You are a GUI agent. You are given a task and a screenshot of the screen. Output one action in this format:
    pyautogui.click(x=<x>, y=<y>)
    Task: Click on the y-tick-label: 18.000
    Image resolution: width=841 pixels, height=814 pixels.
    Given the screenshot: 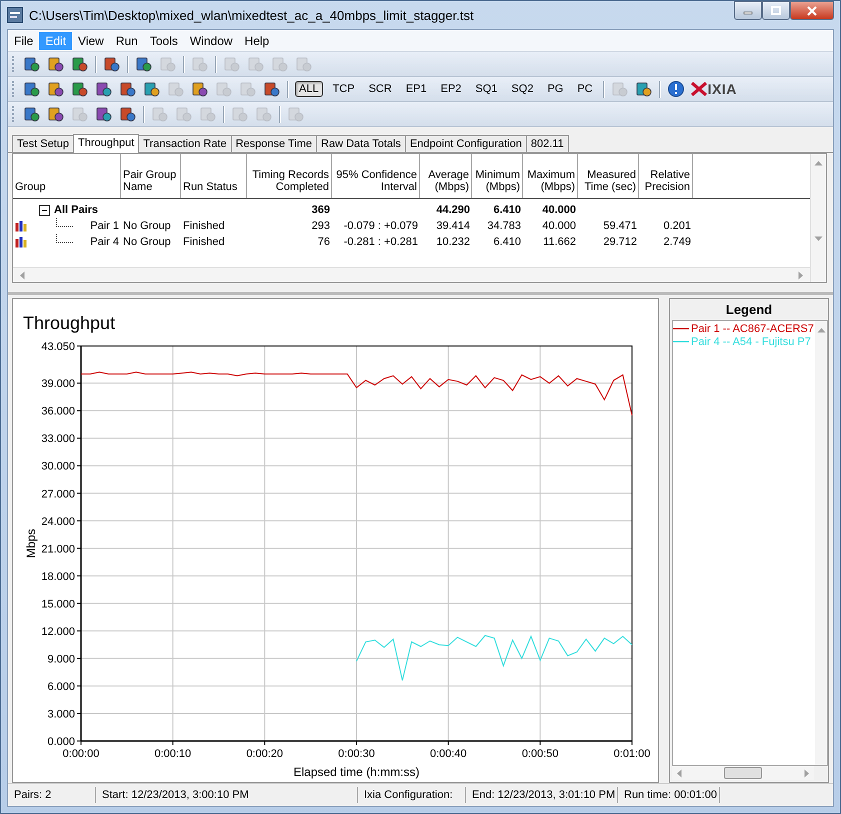 What is the action you would take?
    pyautogui.click(x=58, y=576)
    